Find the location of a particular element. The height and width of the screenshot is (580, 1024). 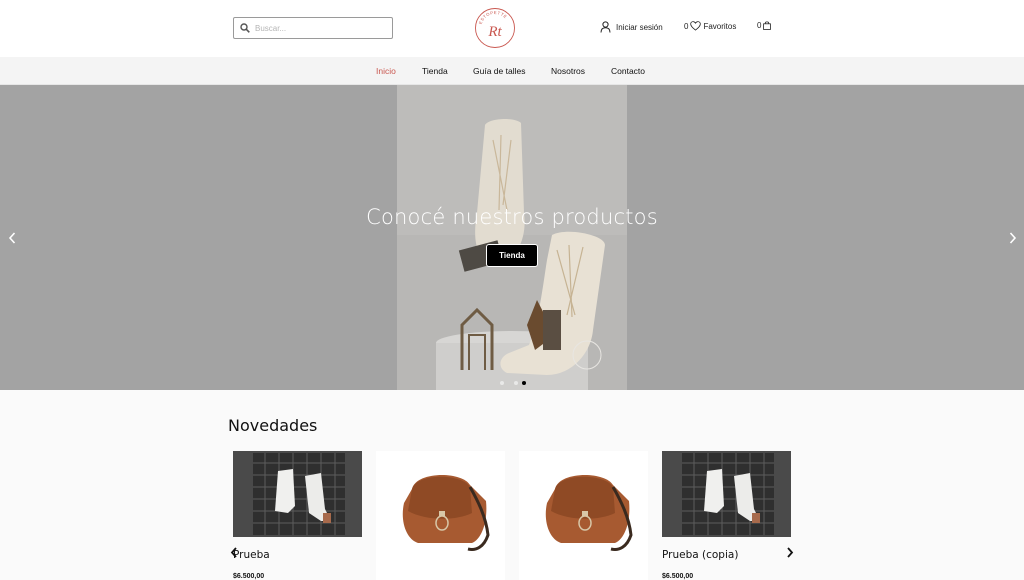

nav-item-guia-de-talles: Guía de talles is located at coordinates (499, 71).